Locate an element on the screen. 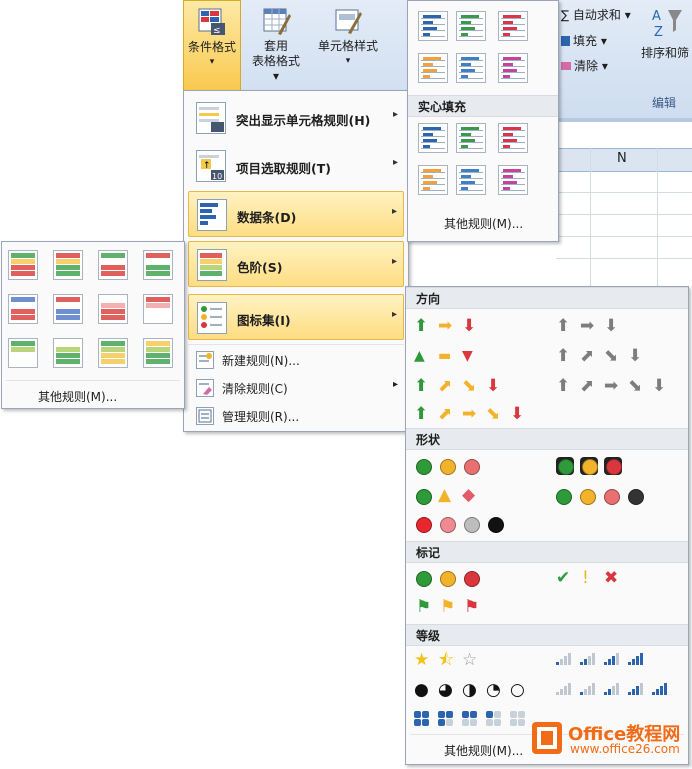 The height and width of the screenshot is (769, 692). fill-label: 填充 ▾ is located at coordinates (590, 41).